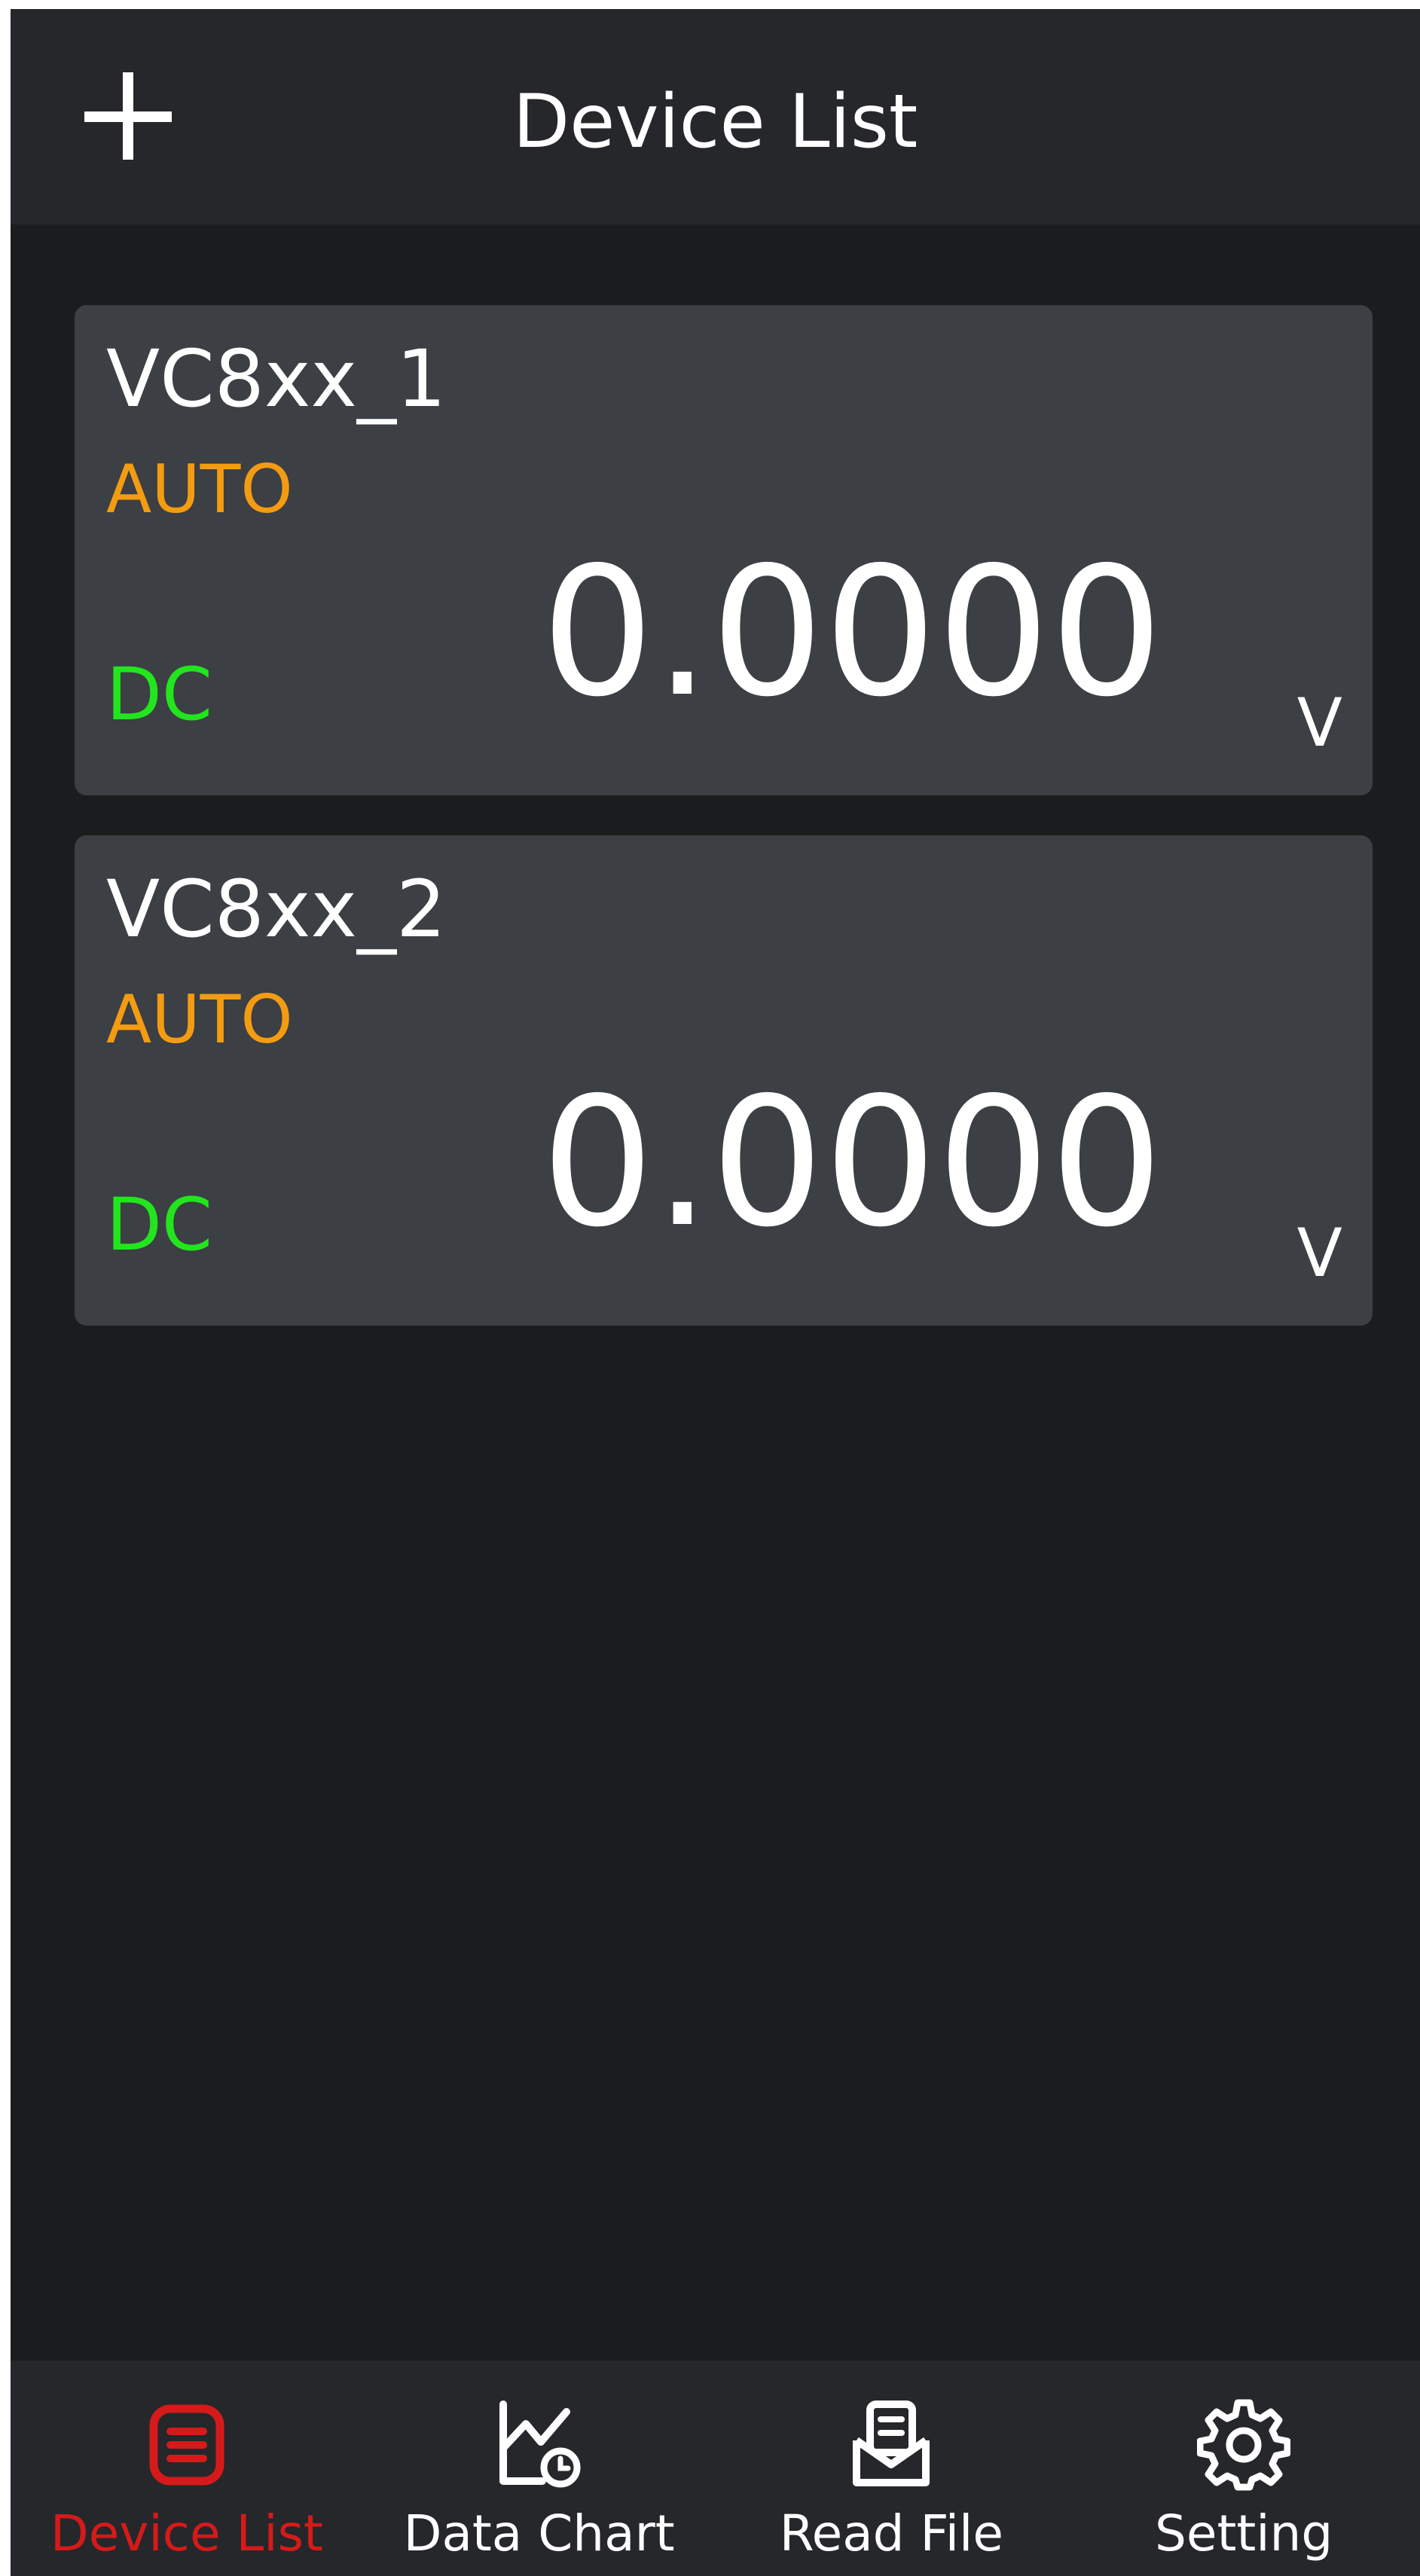 Image resolution: width=1420 pixels, height=2576 pixels. What do you see at coordinates (891, 2444) in the screenshot?
I see `read-file-icon` at bounding box center [891, 2444].